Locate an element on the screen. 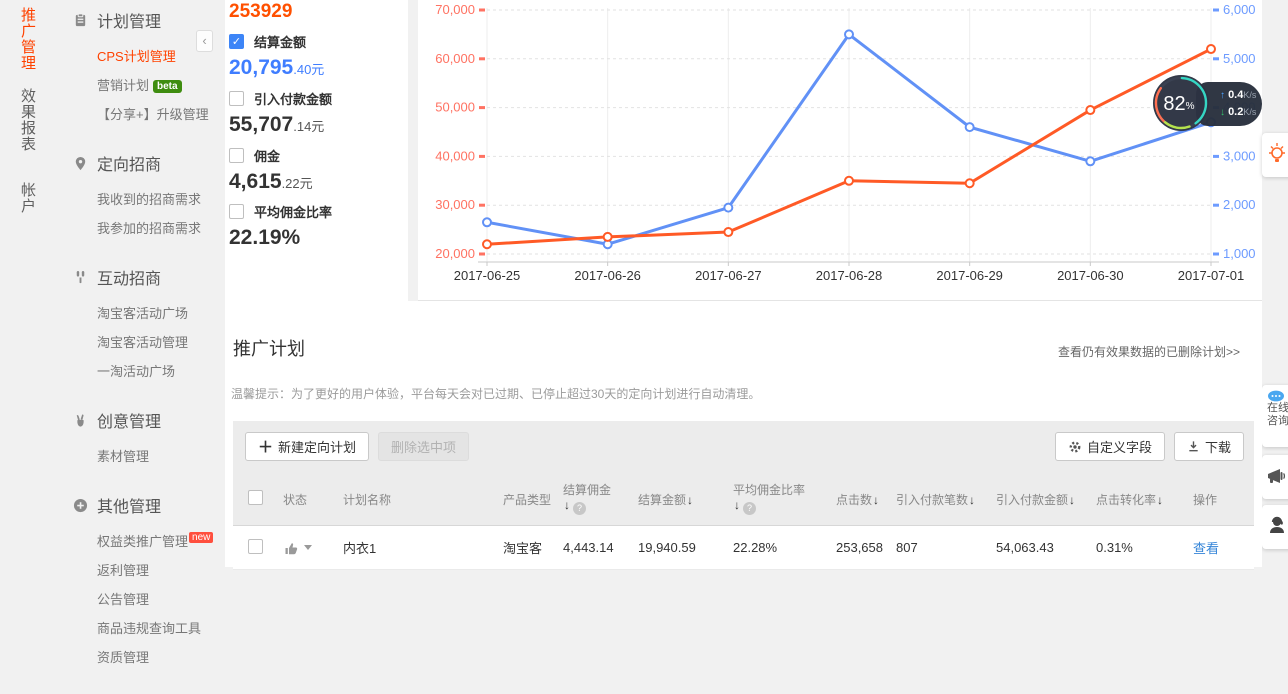  sidebar-item-announcement-manage: 公告管理 is located at coordinates (141, 598).